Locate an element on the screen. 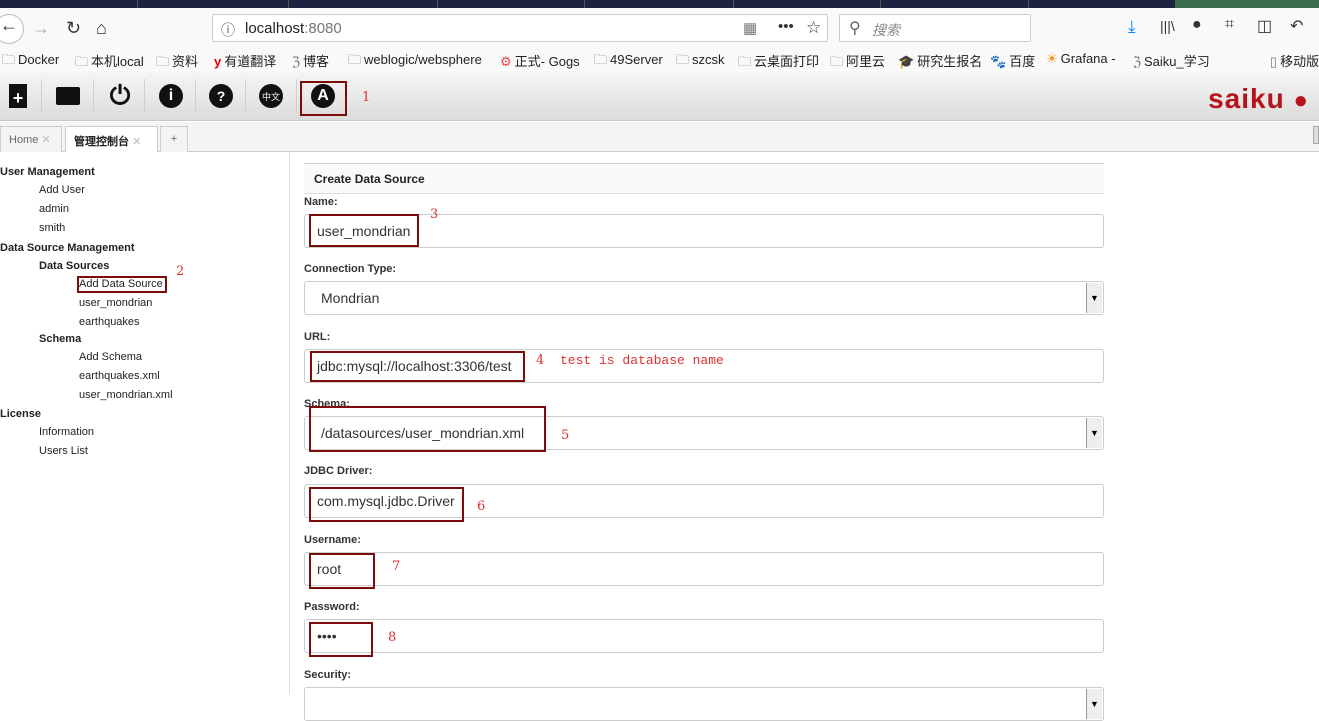 The width and height of the screenshot is (1319, 721). sidebar-item-add-user: Add User is located at coordinates (62, 190).